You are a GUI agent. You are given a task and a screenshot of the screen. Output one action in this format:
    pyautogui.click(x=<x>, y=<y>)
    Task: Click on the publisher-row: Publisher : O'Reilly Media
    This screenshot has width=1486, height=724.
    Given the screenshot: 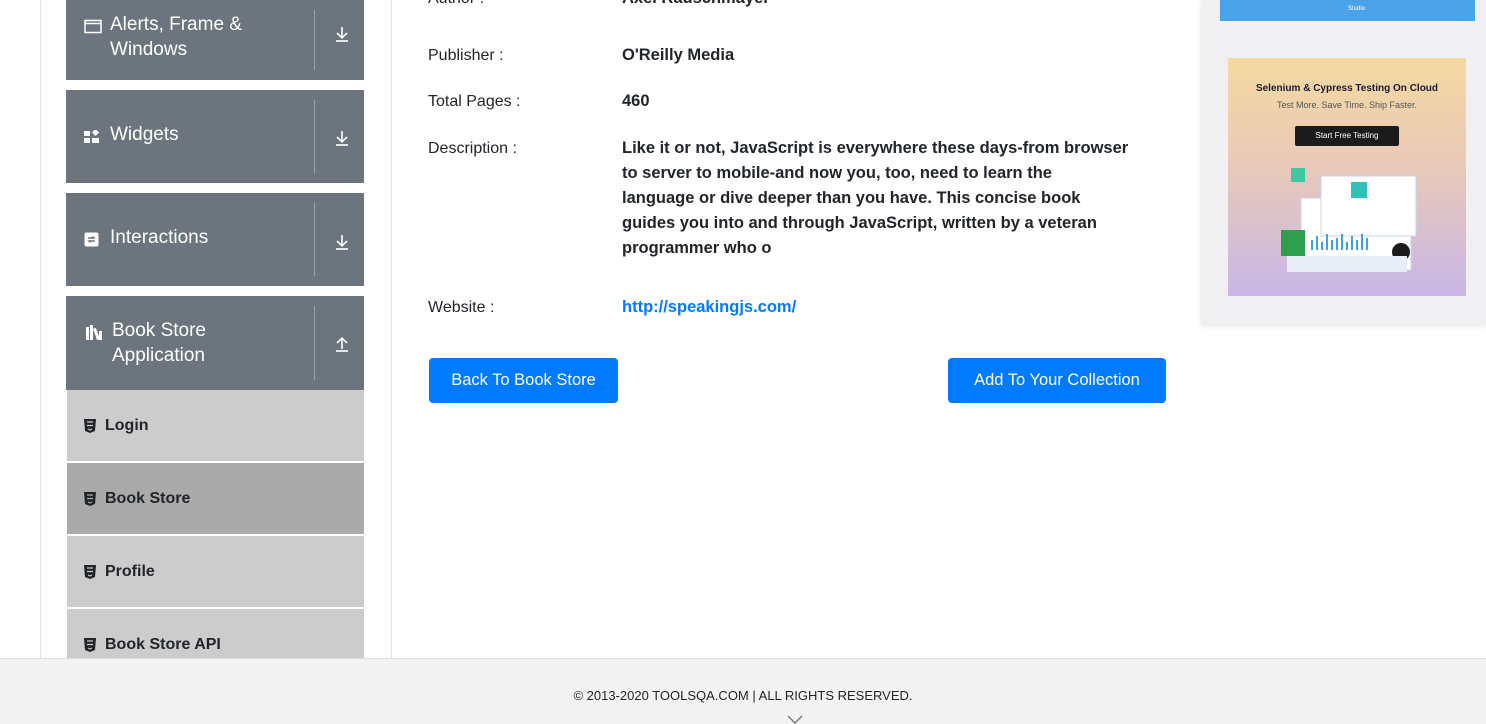 What is the action you would take?
    pyautogui.click(x=805, y=55)
    